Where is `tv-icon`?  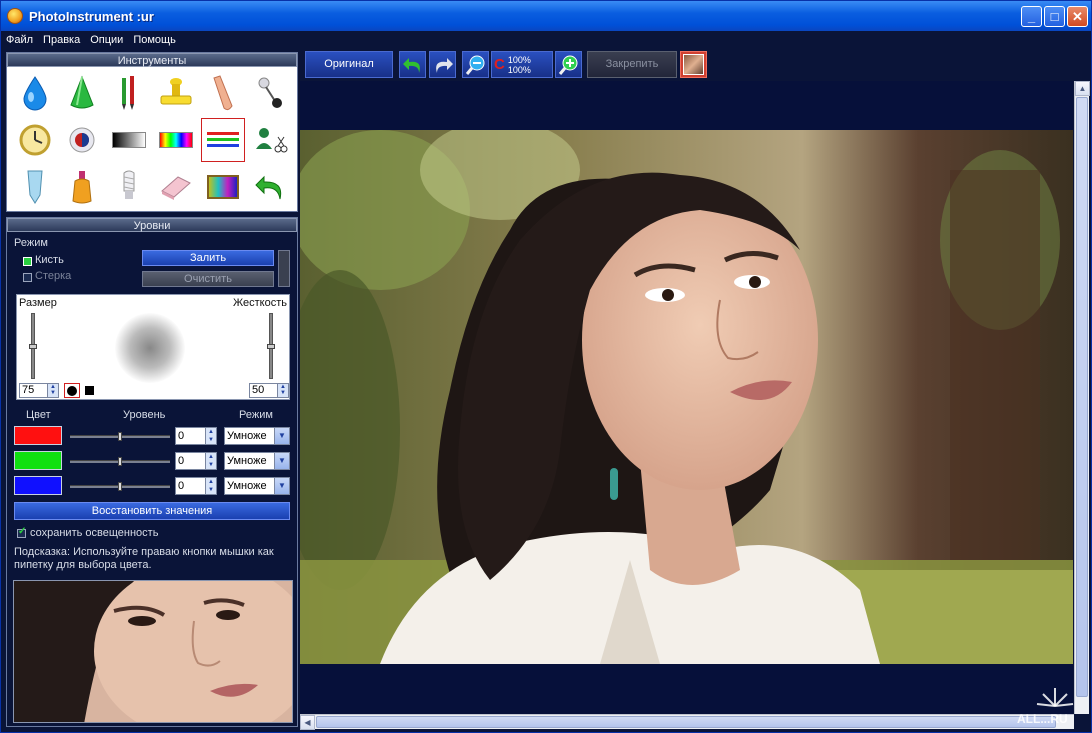 tv-icon is located at coordinates (223, 187).